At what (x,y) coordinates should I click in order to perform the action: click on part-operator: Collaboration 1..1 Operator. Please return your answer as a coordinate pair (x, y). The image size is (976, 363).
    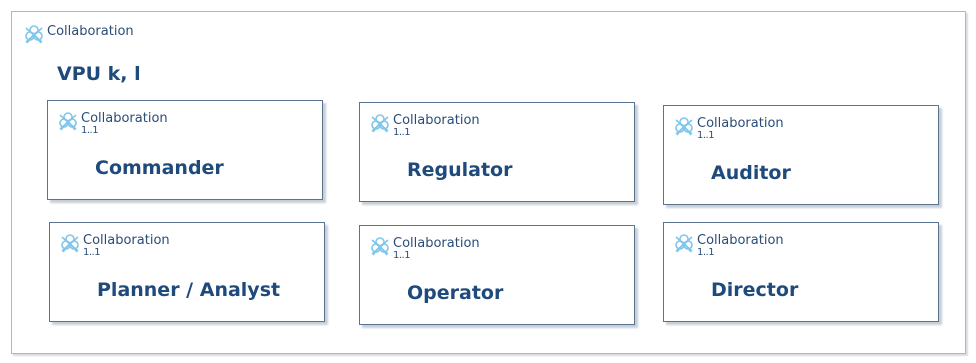
    Looking at the image, I should click on (497, 275).